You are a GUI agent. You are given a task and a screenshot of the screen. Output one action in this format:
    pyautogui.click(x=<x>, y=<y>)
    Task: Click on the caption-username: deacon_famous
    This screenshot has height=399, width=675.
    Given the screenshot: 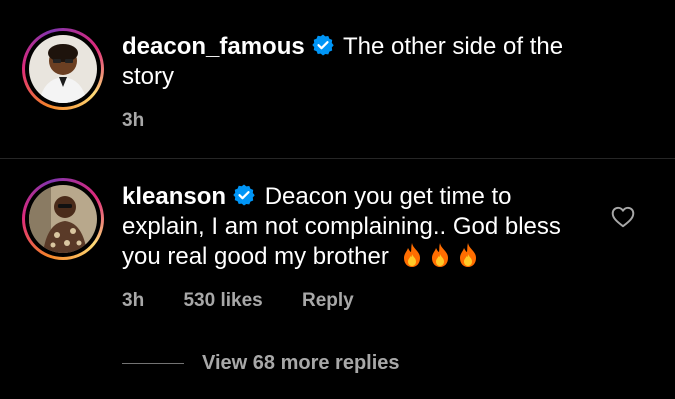 What is the action you would take?
    pyautogui.click(x=213, y=46)
    